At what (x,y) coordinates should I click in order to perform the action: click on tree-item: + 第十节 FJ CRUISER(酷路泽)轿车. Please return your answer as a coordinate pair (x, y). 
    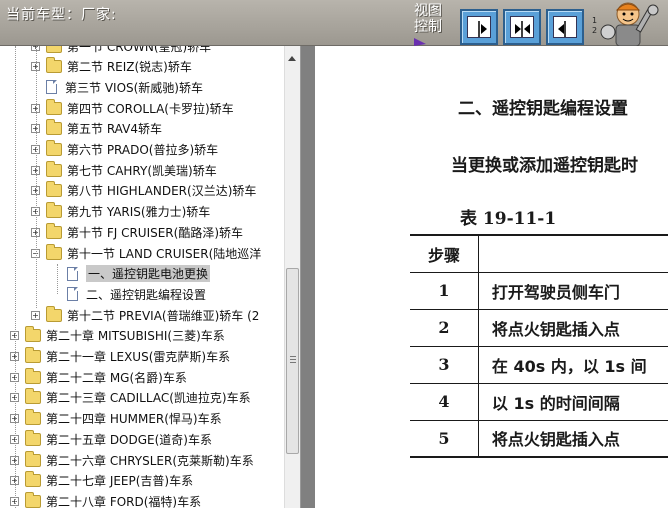
    Looking at the image, I should click on (137, 232).